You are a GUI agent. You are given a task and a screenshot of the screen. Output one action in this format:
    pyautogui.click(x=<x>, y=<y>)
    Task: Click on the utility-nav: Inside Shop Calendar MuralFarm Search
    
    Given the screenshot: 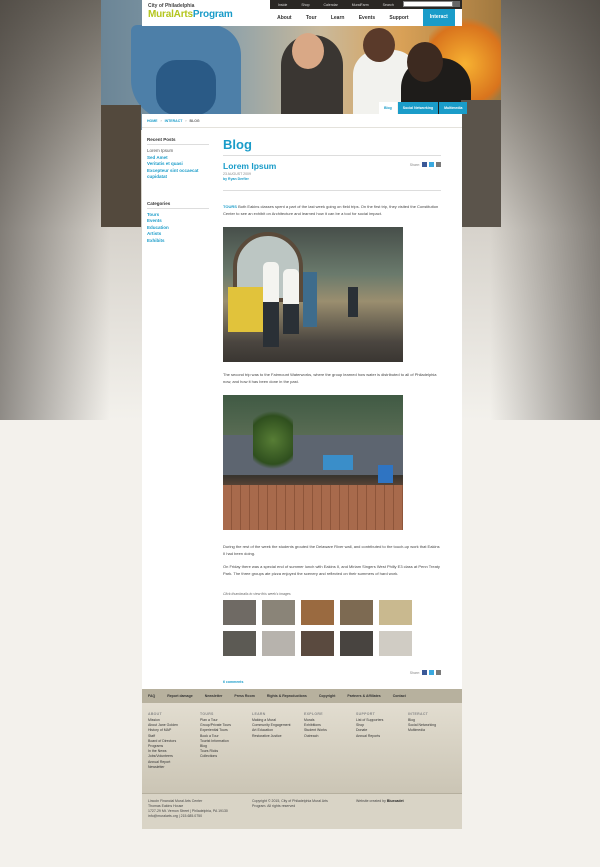 What is the action you would take?
    pyautogui.click(x=366, y=4)
    